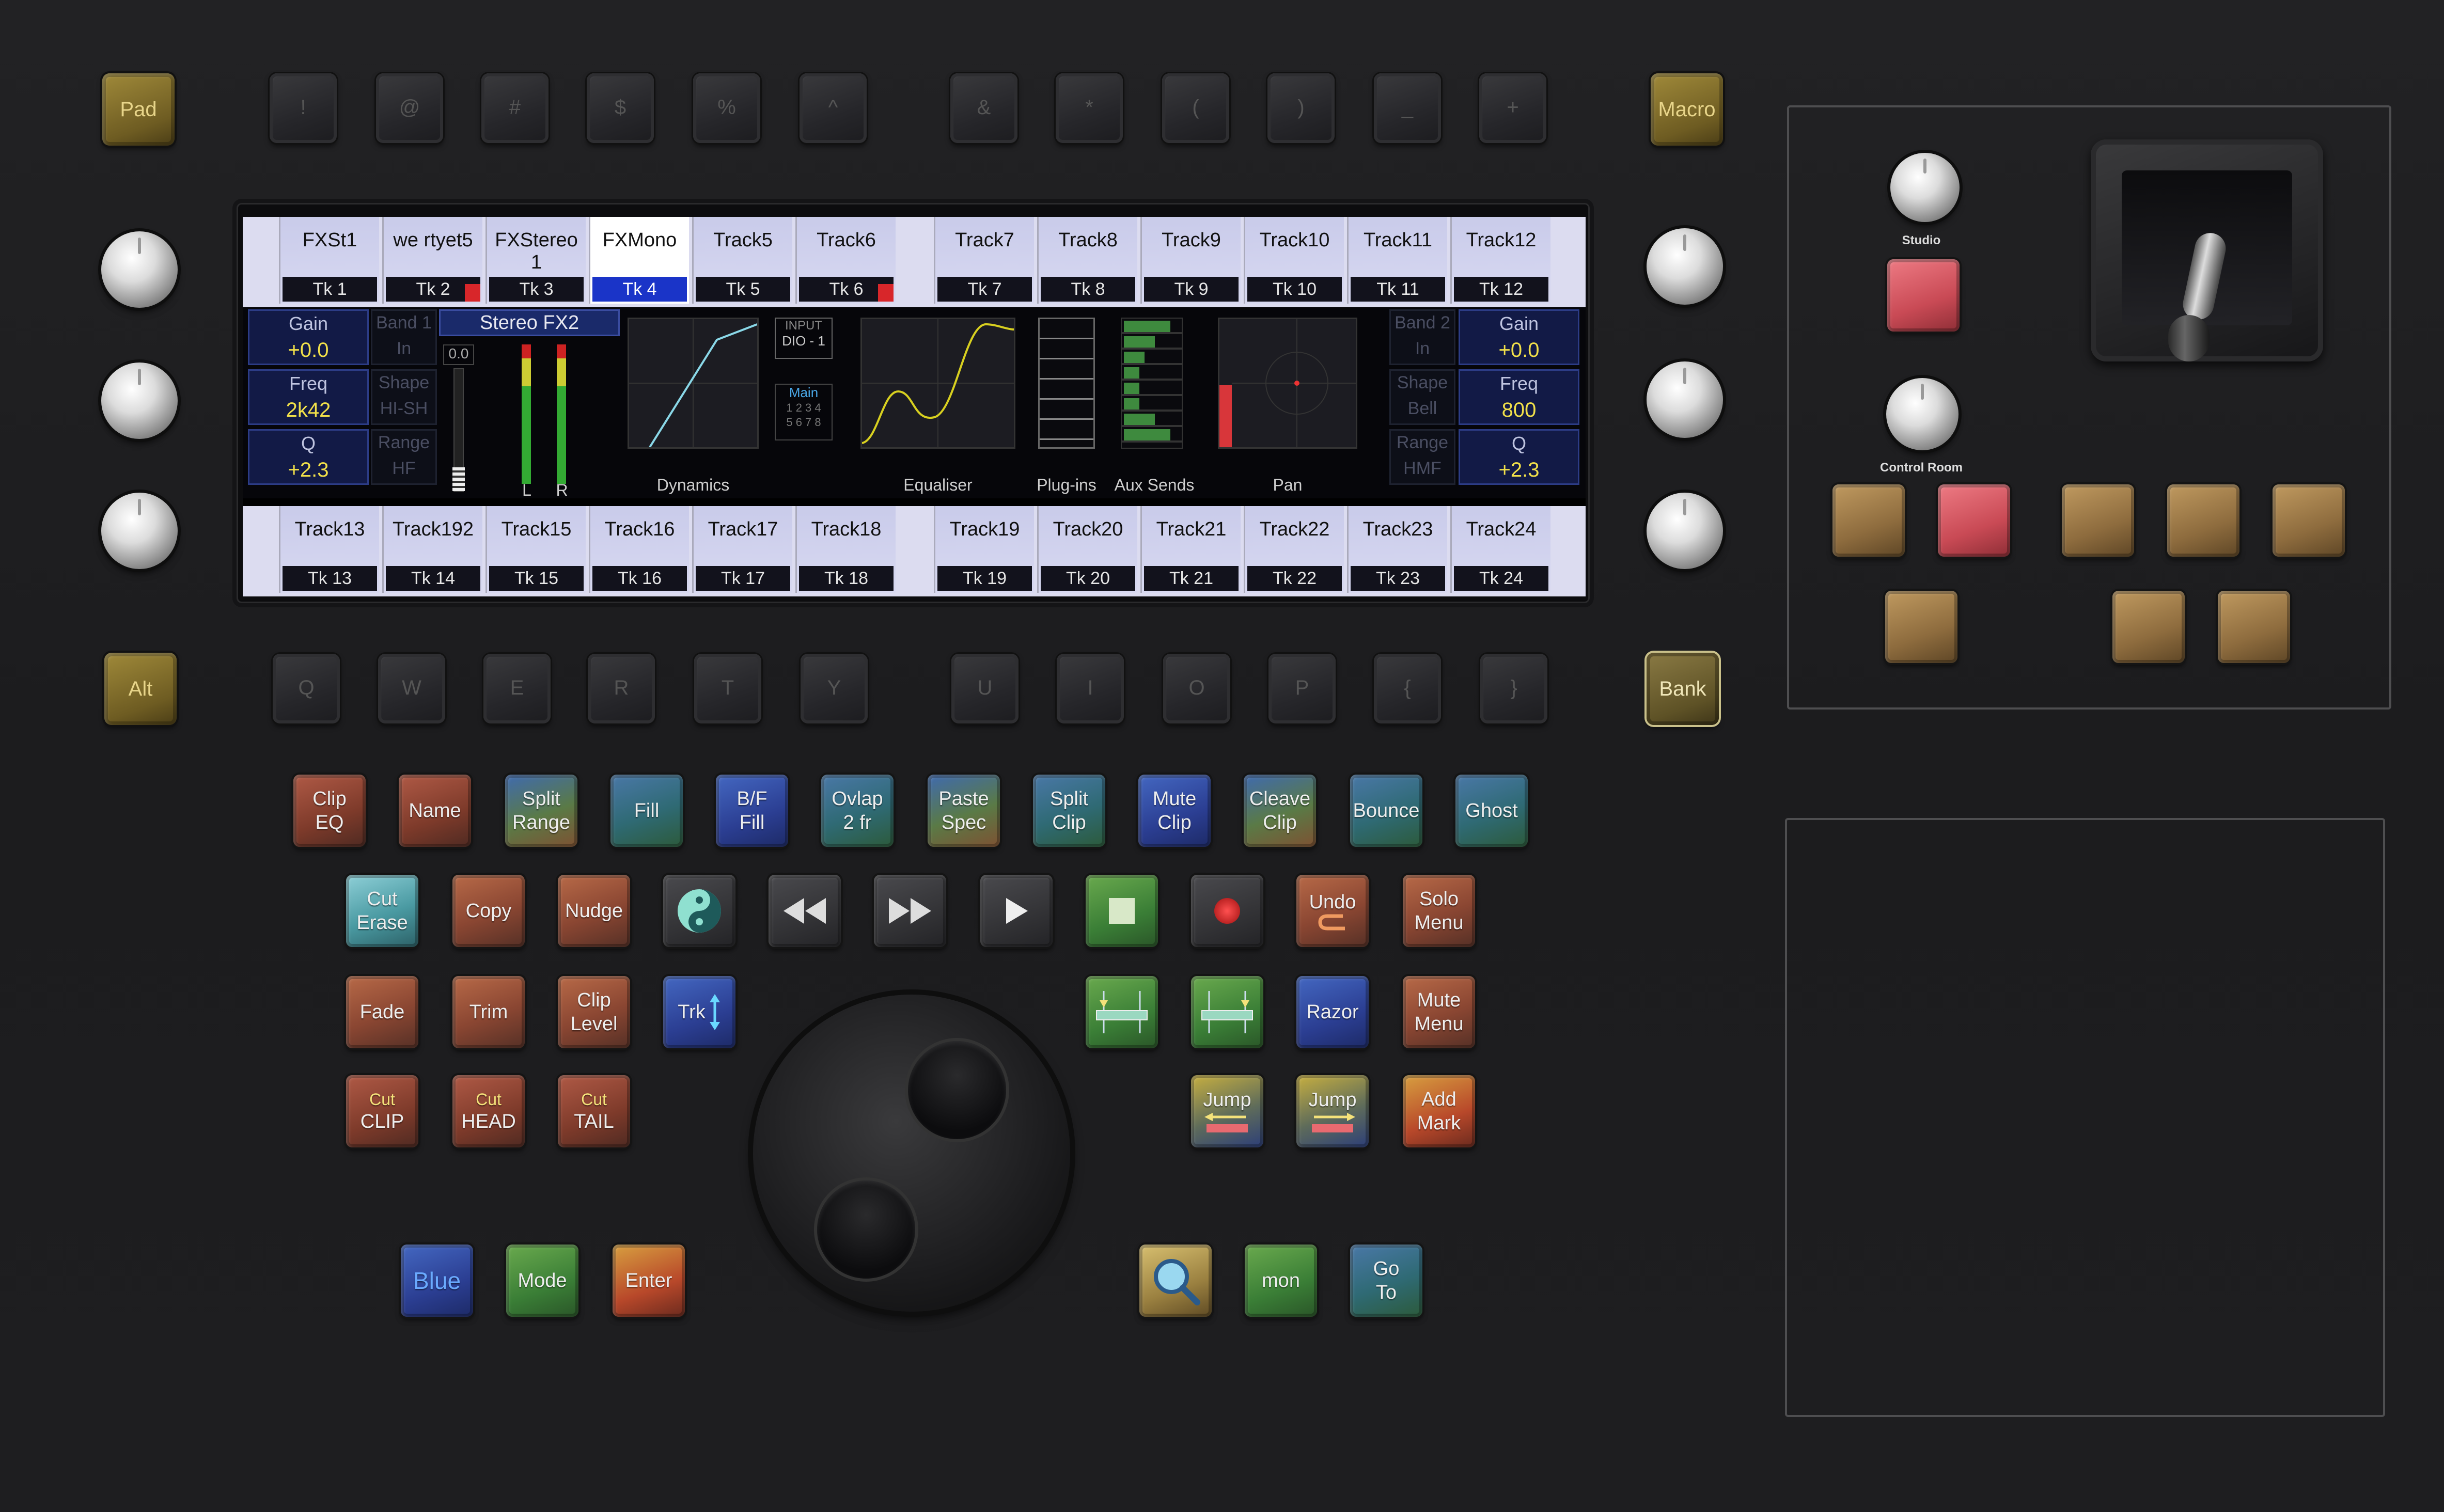 The height and width of the screenshot is (1512, 2444). I want to click on bounce-button: Bounce, so click(1386, 811).